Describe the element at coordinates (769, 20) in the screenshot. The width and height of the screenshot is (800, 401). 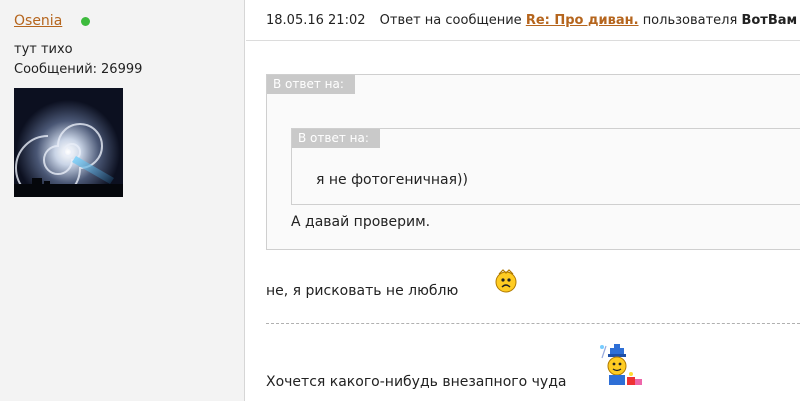
I see `reply-author: ВотВам` at that location.